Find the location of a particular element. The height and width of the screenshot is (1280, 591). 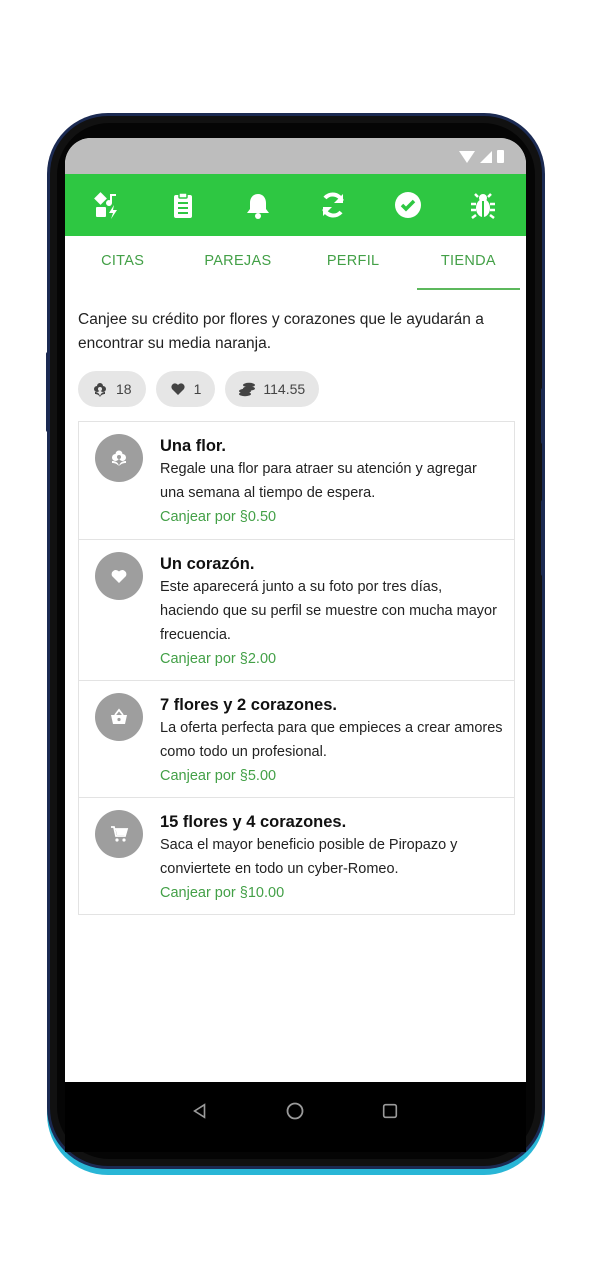

shapes-icon is located at coordinates (108, 205).